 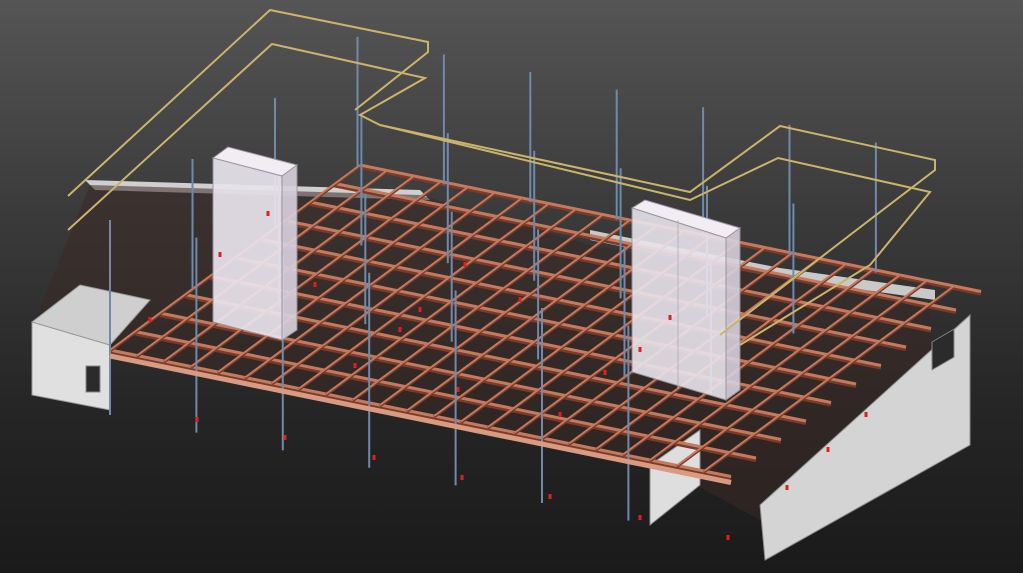 I want to click on window-left, so click(x=93, y=379).